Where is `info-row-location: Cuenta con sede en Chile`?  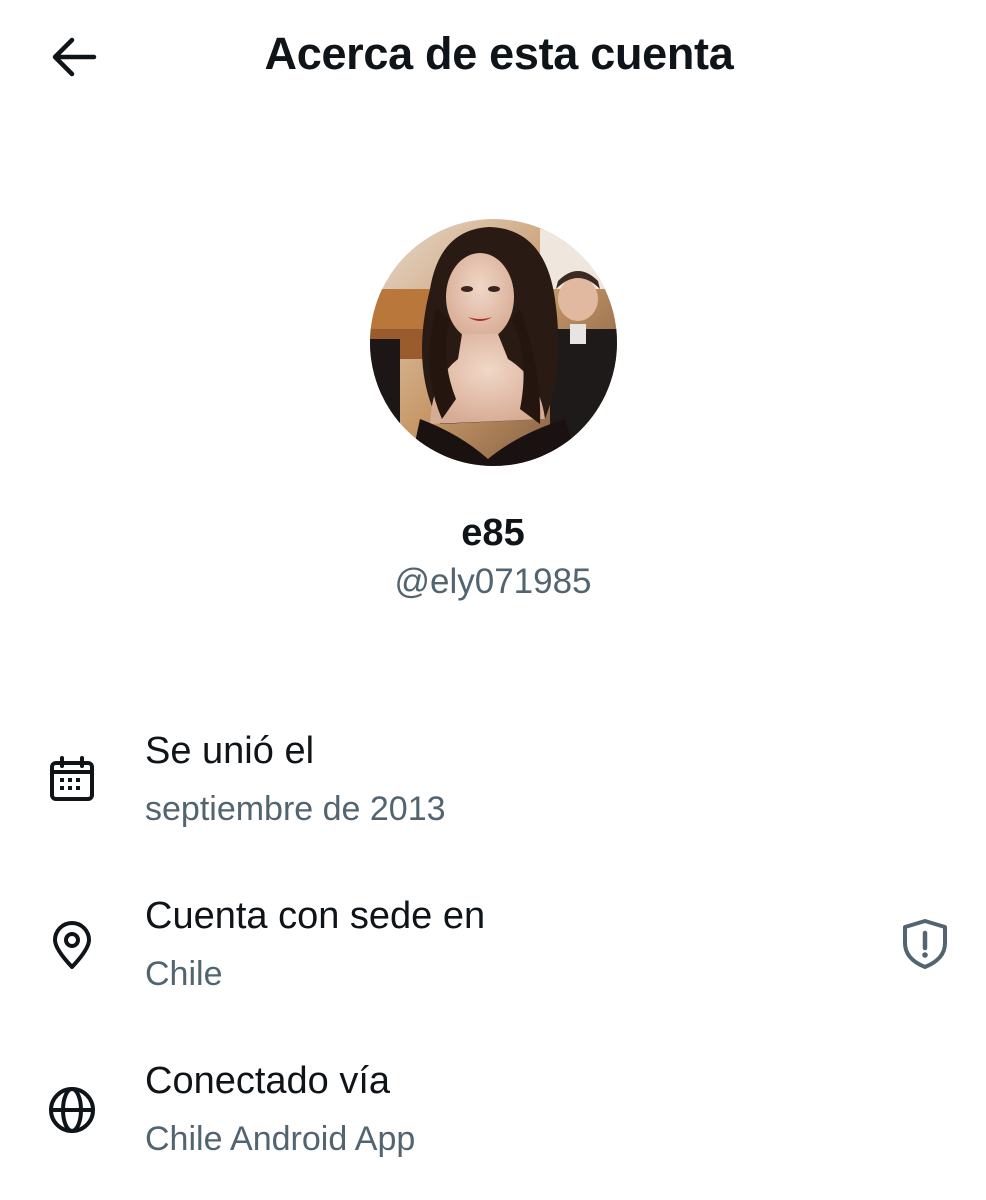
info-row-location: Cuenta con sede en Chile is located at coordinates (493, 955).